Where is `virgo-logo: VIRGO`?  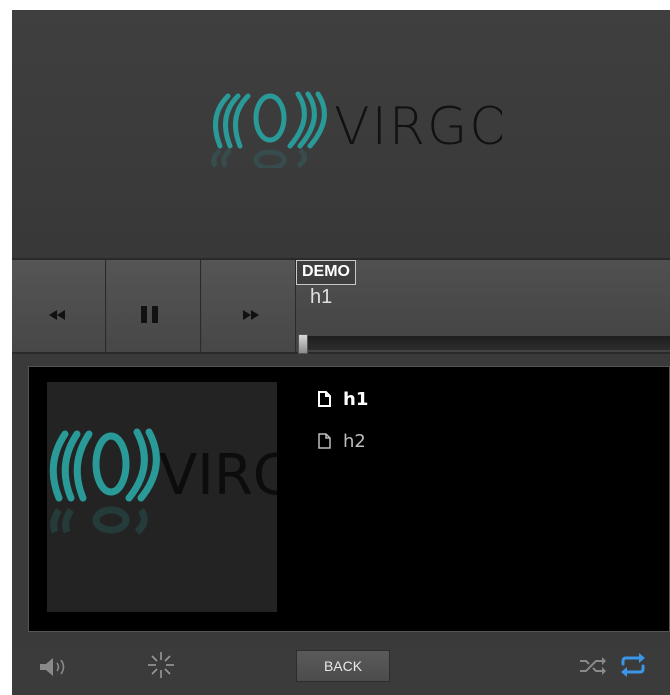 virgo-logo: VIRGO is located at coordinates (356, 129).